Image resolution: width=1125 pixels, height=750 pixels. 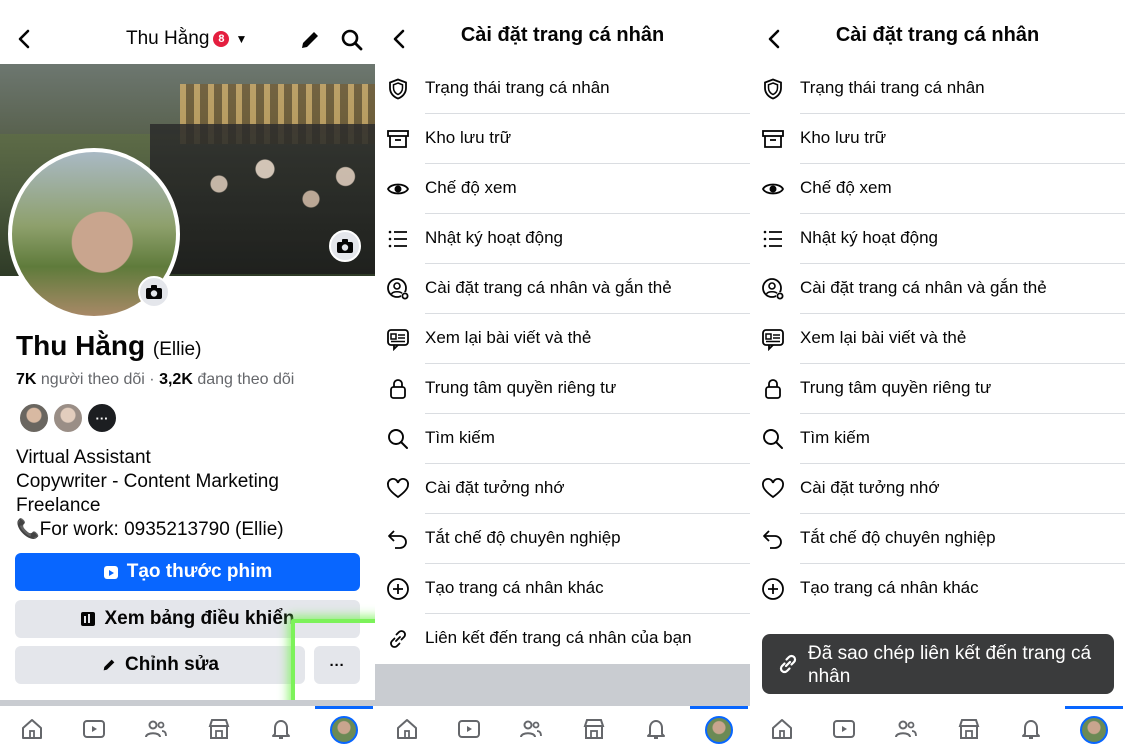 What do you see at coordinates (870, 487) in the screenshot?
I see `settings-menu-label: Cài đặt tưởng nhớ` at bounding box center [870, 487].